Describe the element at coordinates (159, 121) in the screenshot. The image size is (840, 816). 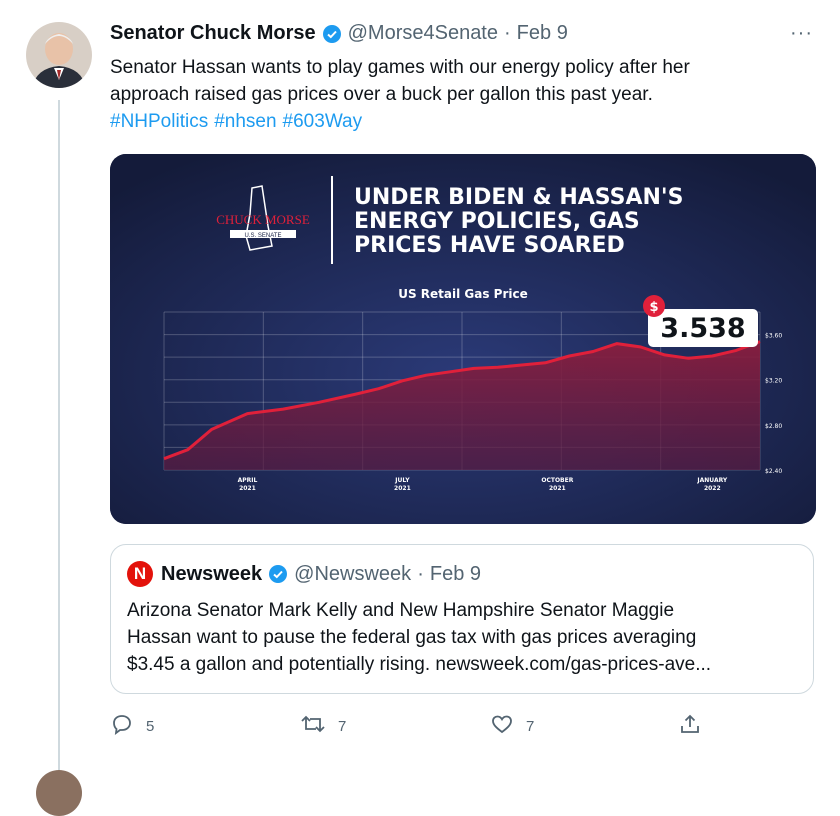
I see `hashtag-link: #NHPolitics` at that location.